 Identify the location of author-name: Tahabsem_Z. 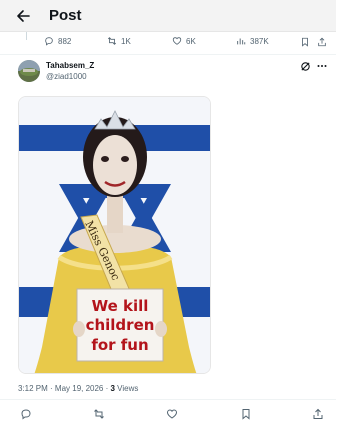
(70, 65).